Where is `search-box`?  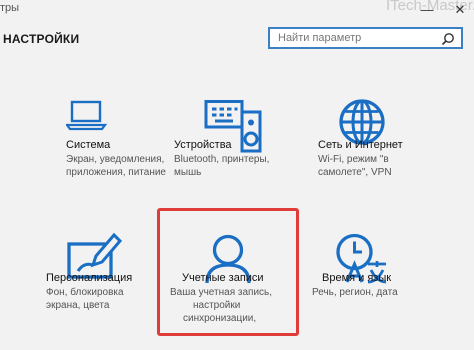
search-box is located at coordinates (365, 38).